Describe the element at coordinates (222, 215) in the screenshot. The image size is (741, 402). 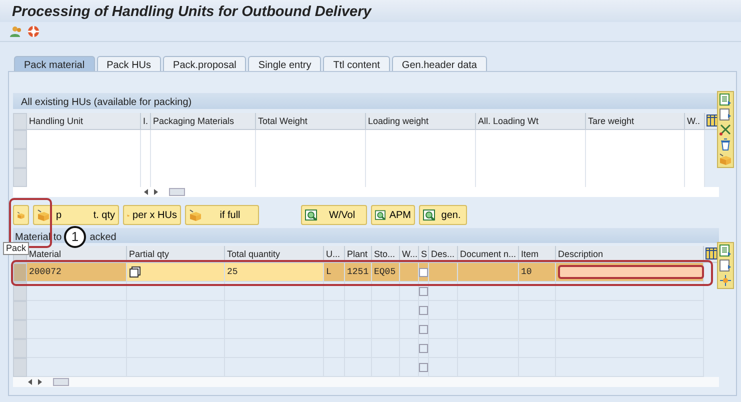
I see `pack-button: if full` at that location.